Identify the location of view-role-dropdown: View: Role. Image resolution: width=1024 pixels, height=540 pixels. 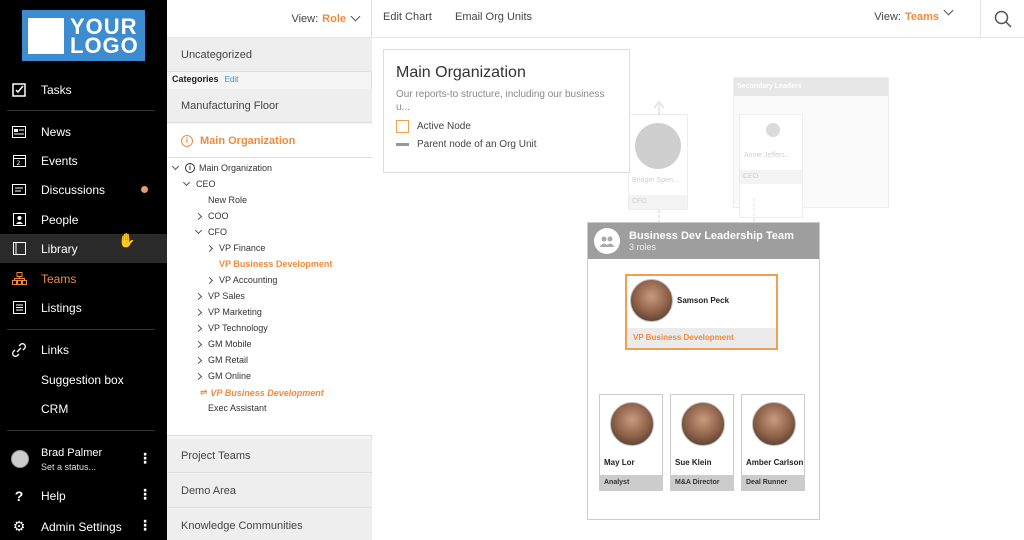
(269, 19).